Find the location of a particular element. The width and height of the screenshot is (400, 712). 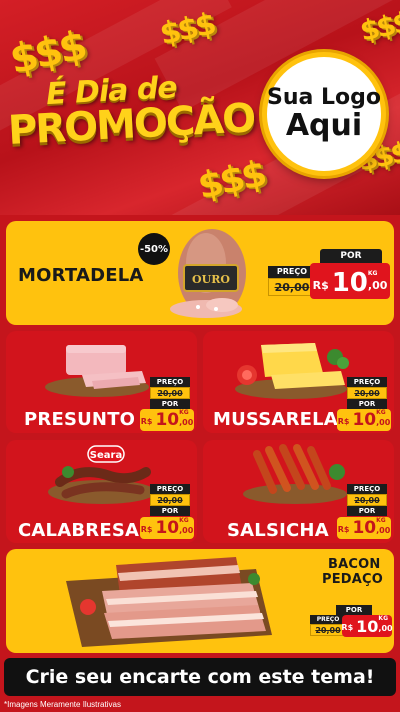

product-name: SALSICHA is located at coordinates (278, 530).